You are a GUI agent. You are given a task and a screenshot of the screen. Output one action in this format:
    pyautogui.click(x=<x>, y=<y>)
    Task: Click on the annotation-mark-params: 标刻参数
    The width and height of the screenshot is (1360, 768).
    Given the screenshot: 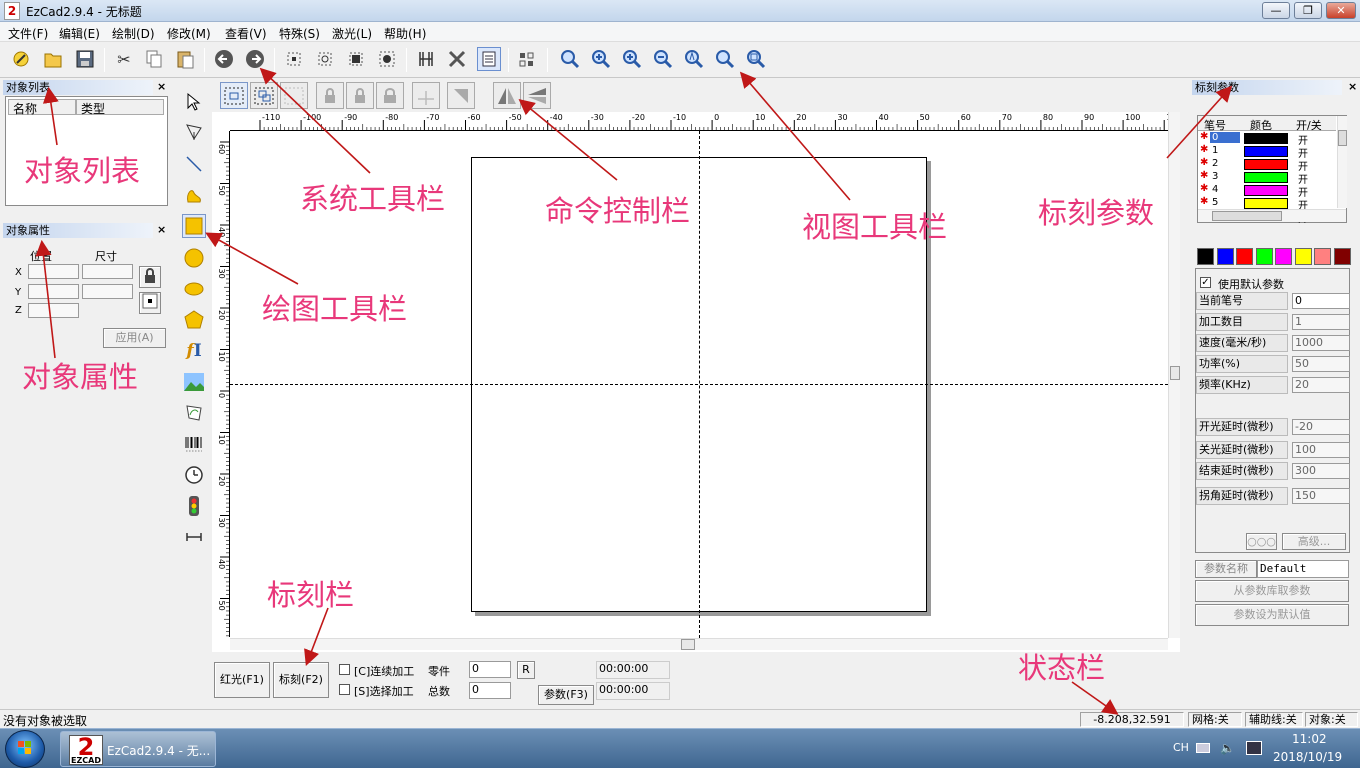 What is the action you would take?
    pyautogui.click(x=1096, y=213)
    